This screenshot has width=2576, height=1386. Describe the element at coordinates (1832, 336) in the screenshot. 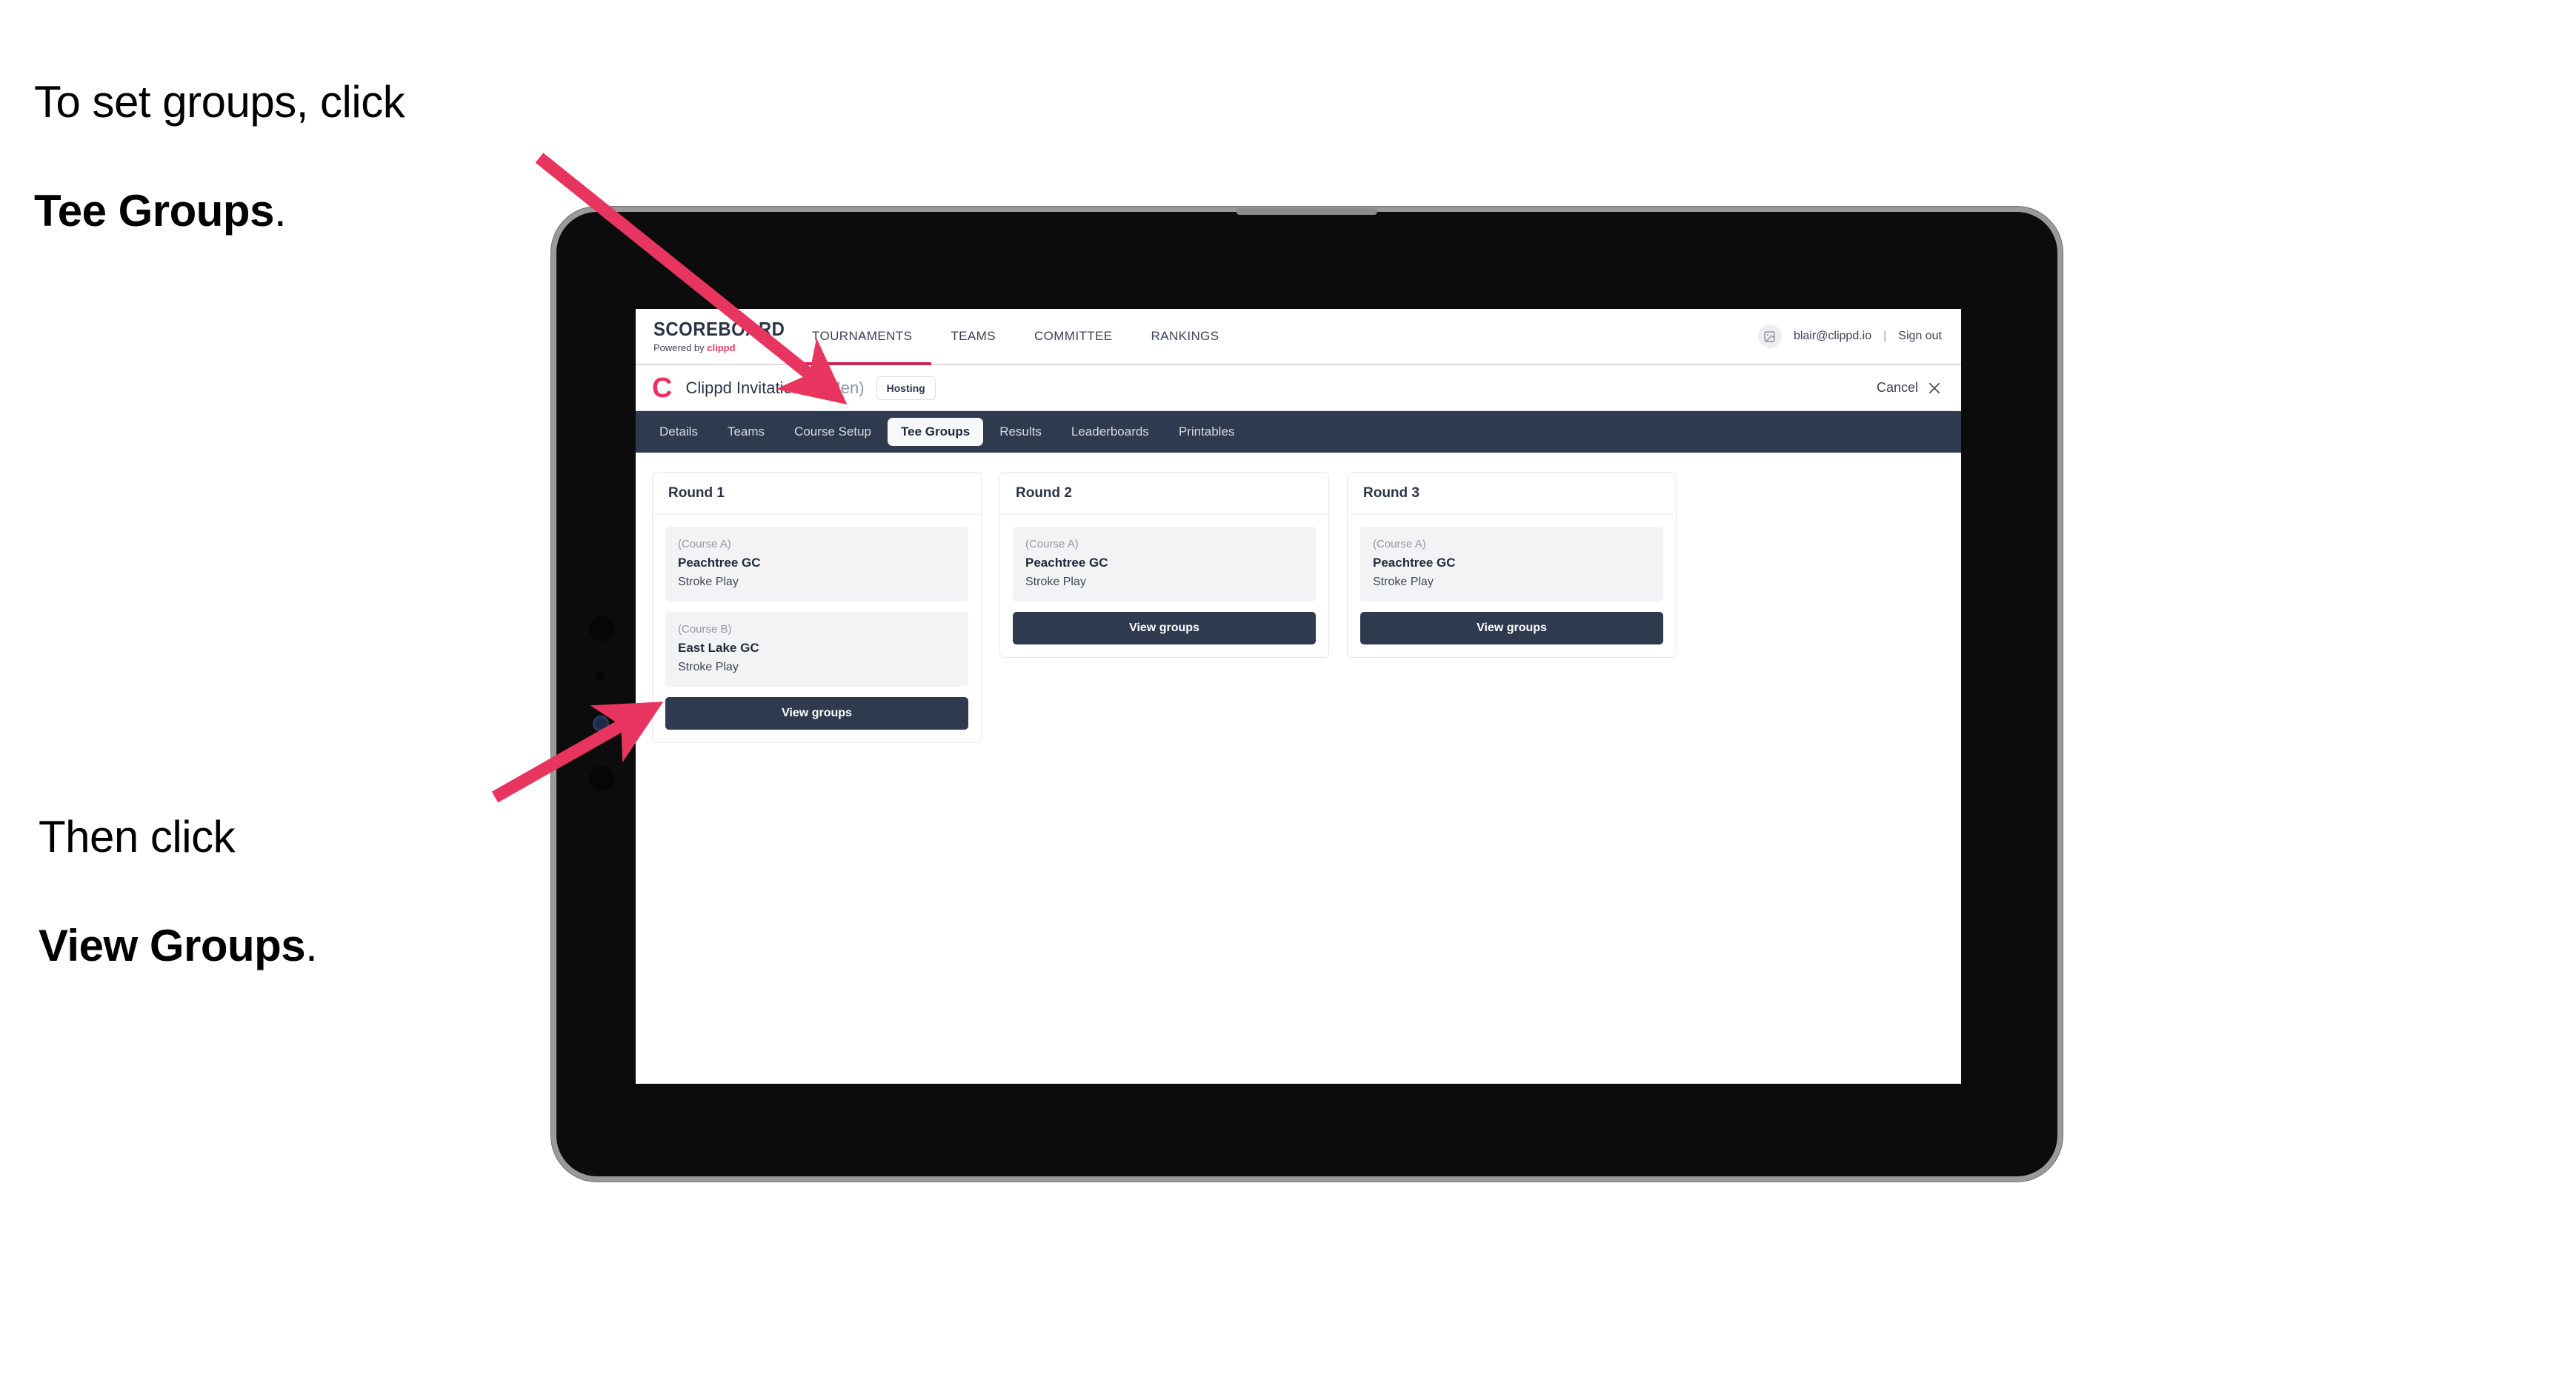

I see `user-email: blair@clippd.io` at that location.